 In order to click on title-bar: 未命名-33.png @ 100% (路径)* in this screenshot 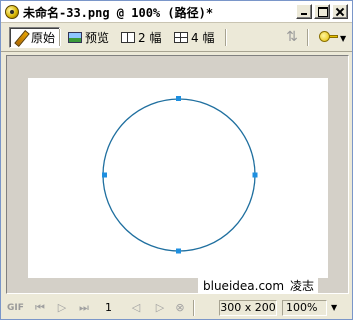, I will do `click(176, 12)`.